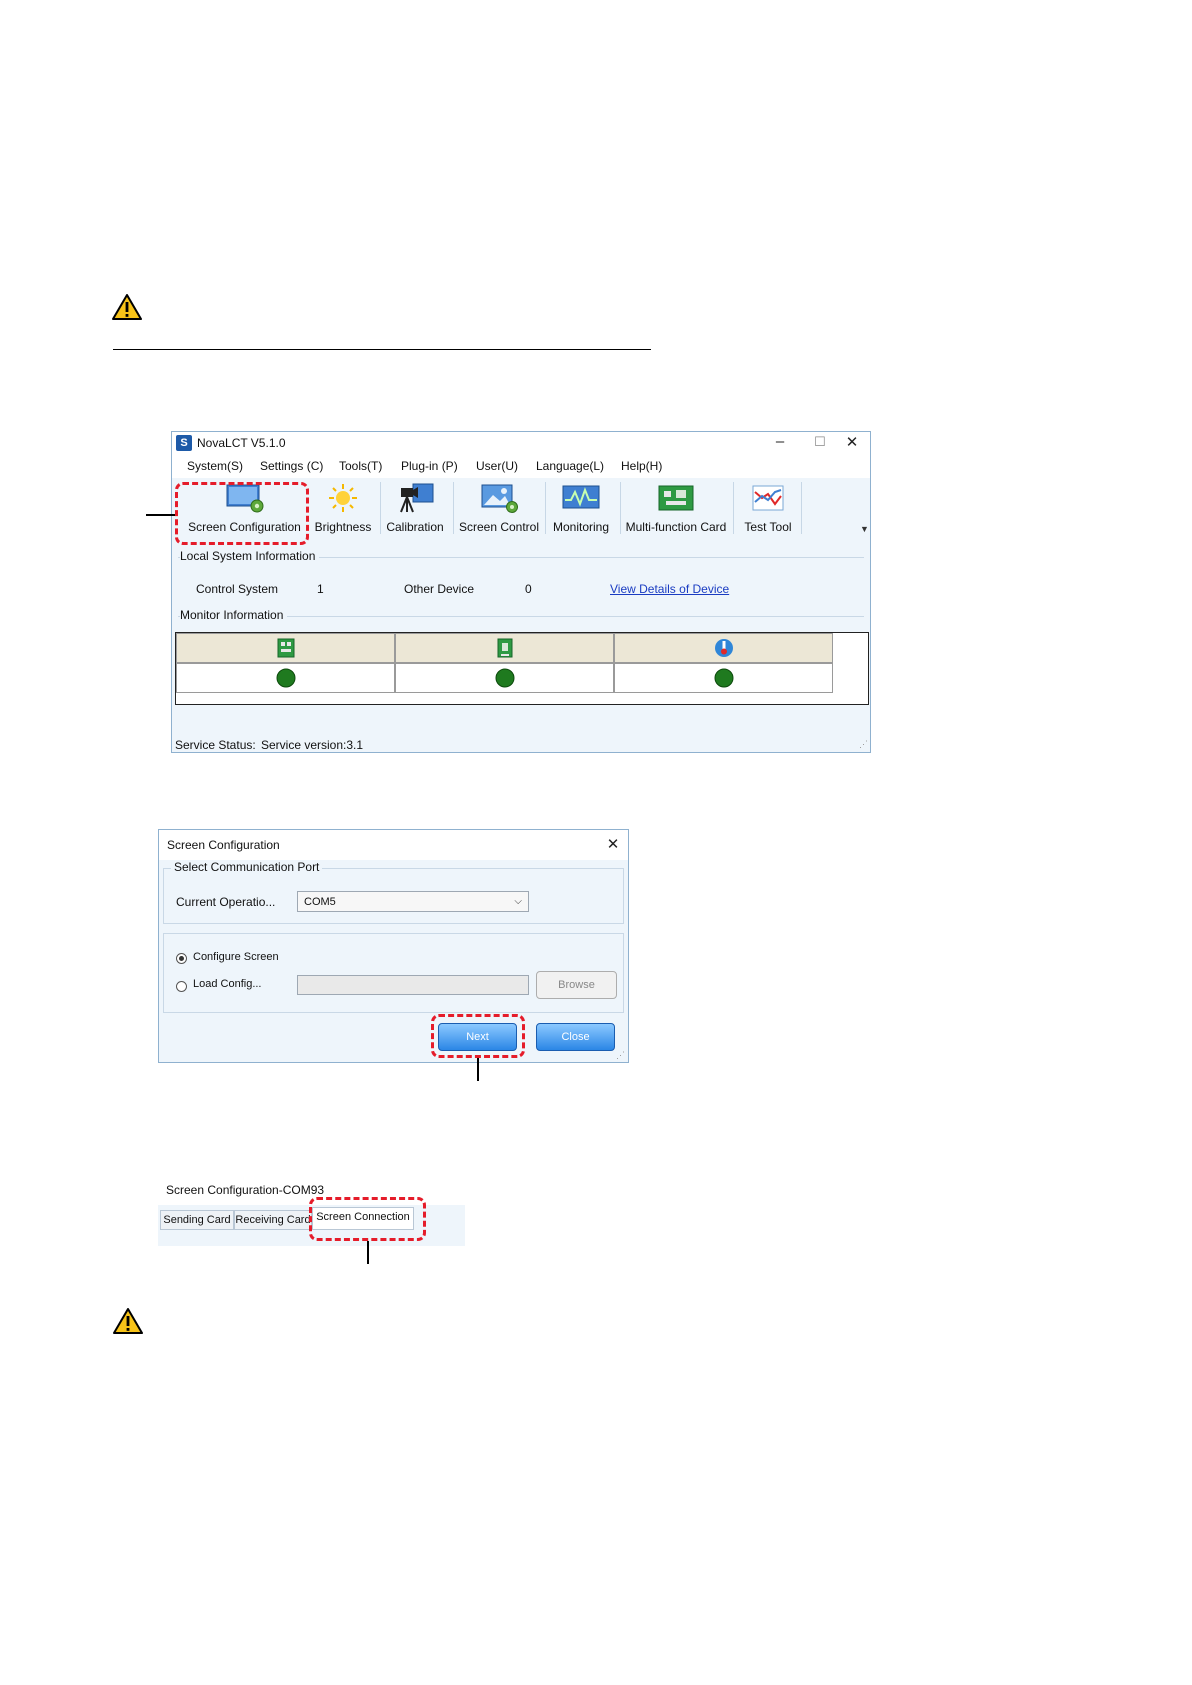 Image resolution: width=1192 pixels, height=1685 pixels. Describe the element at coordinates (864, 529) in the screenshot. I see `toolbar-overflow-icon: ▼` at that location.